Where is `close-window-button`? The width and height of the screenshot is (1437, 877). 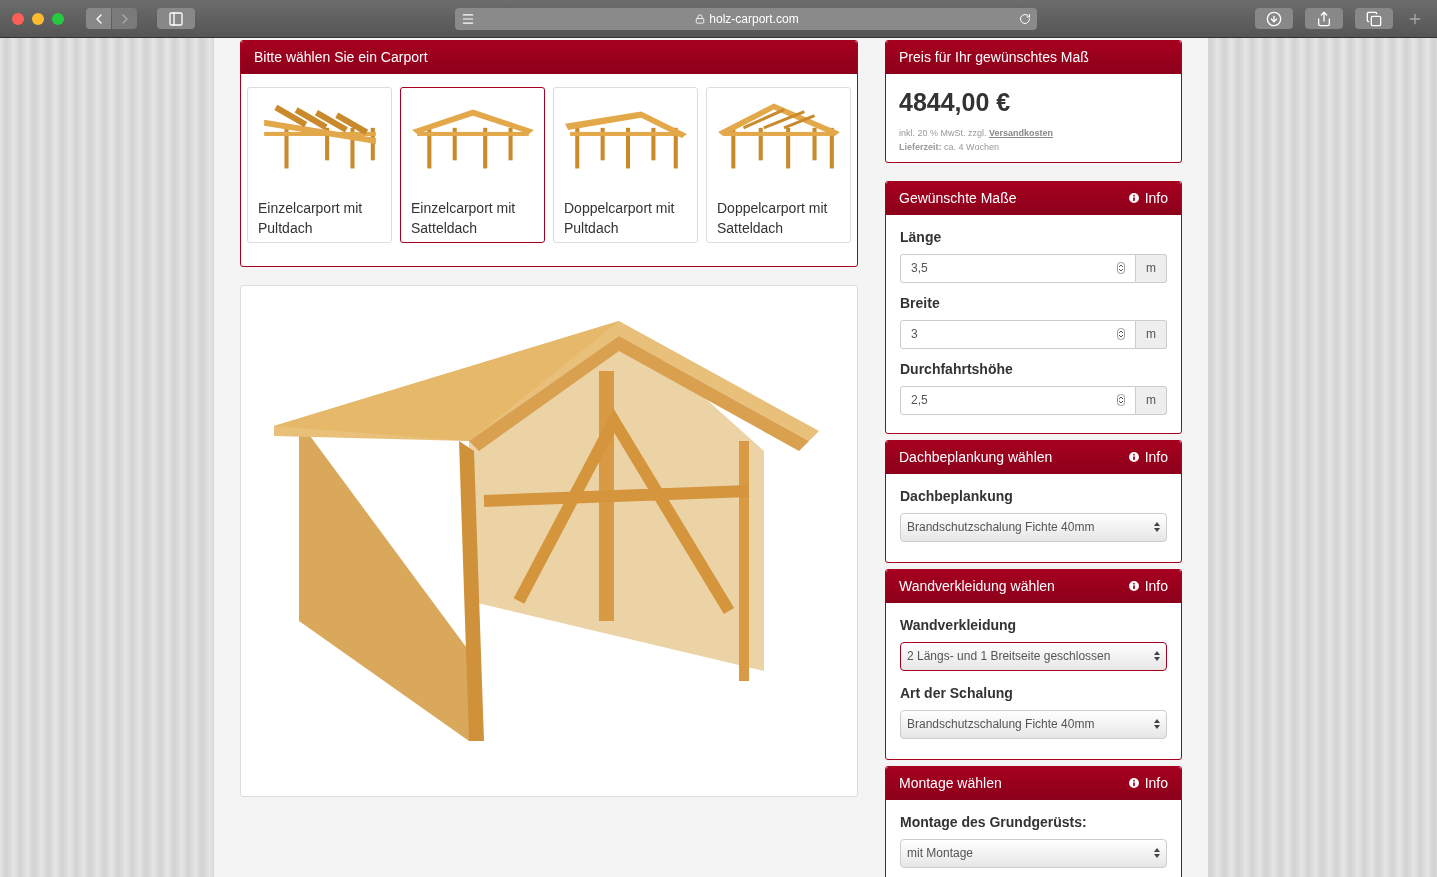
close-window-button is located at coordinates (18, 18).